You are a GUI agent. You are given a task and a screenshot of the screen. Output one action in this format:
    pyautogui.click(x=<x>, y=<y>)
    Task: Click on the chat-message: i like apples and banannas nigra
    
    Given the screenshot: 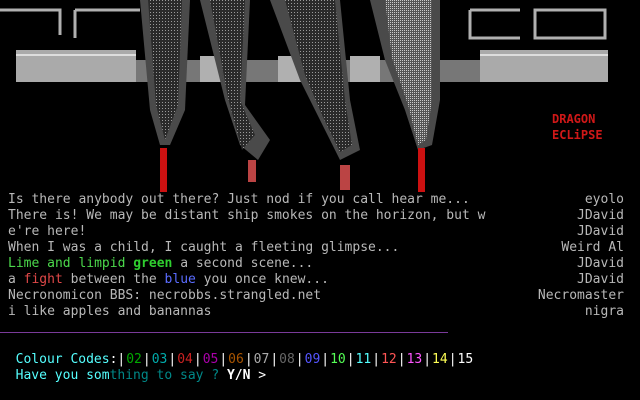 What is the action you would take?
    pyautogui.click(x=316, y=312)
    